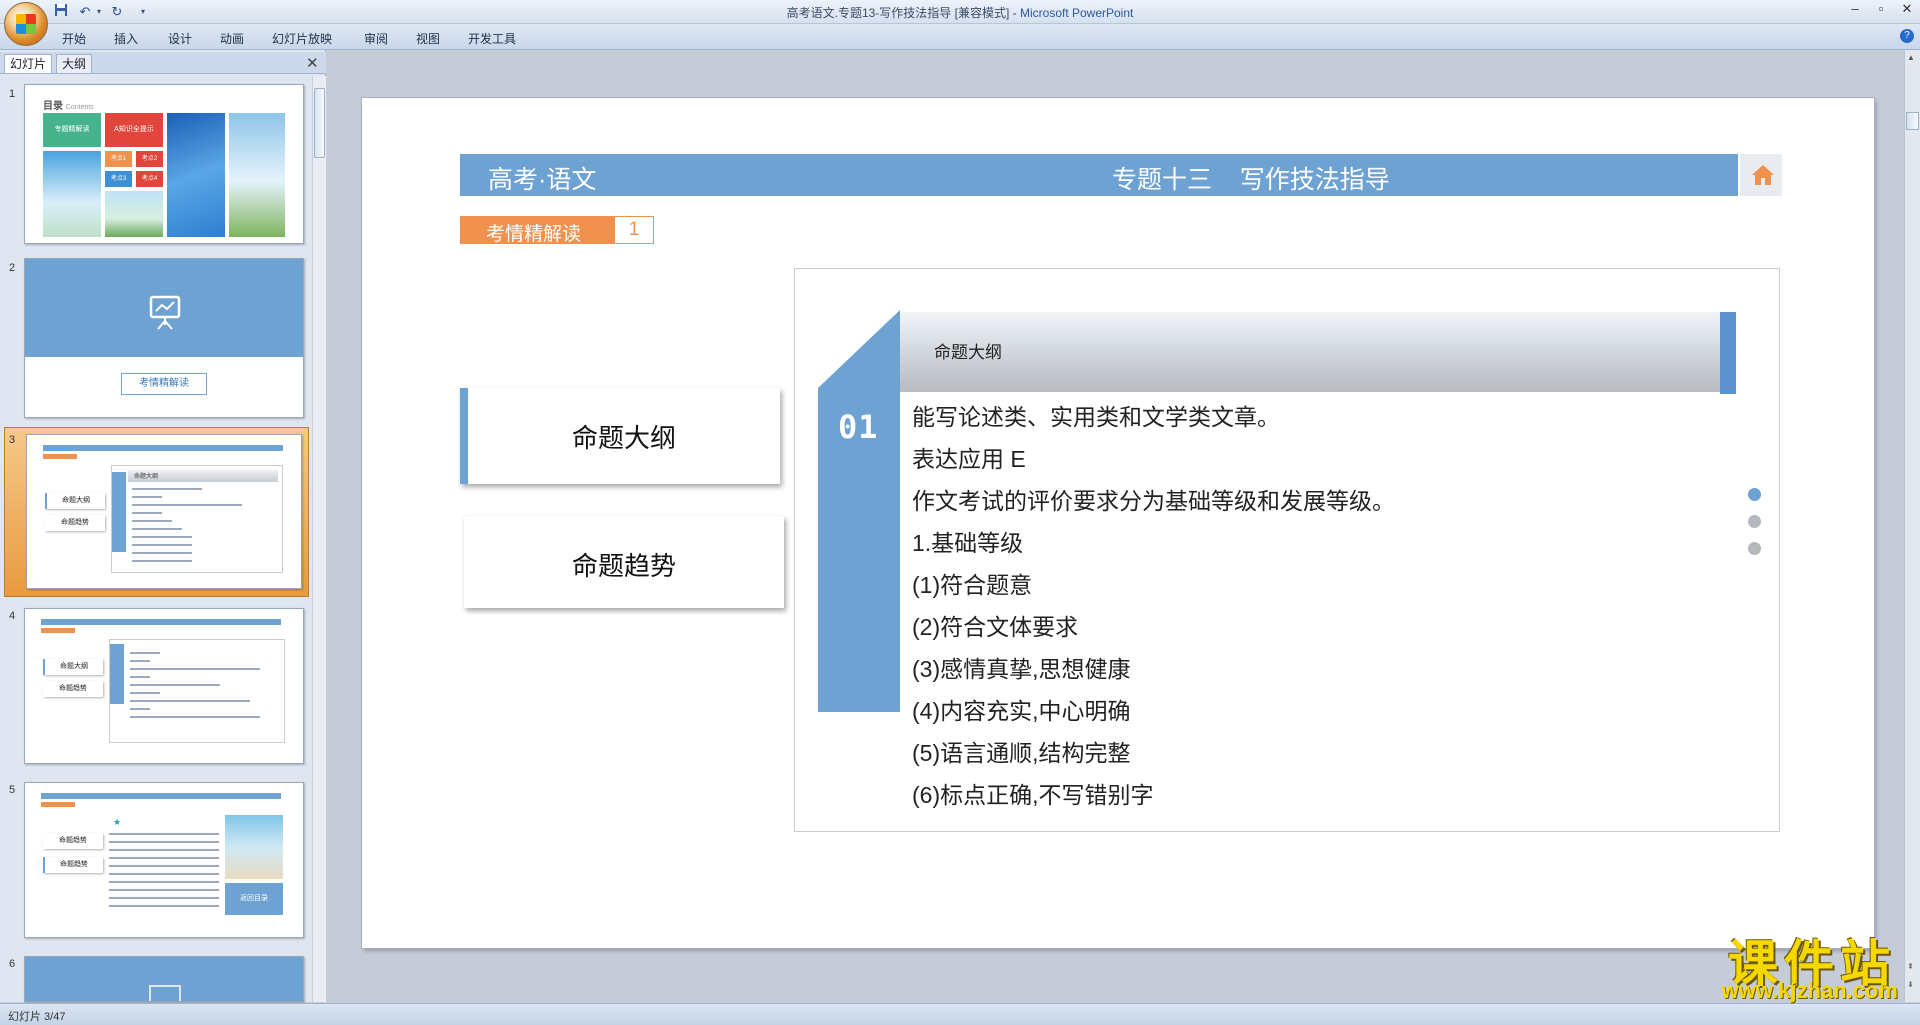  What do you see at coordinates (60, 456) in the screenshot?
I see `thumb-section-tag` at bounding box center [60, 456].